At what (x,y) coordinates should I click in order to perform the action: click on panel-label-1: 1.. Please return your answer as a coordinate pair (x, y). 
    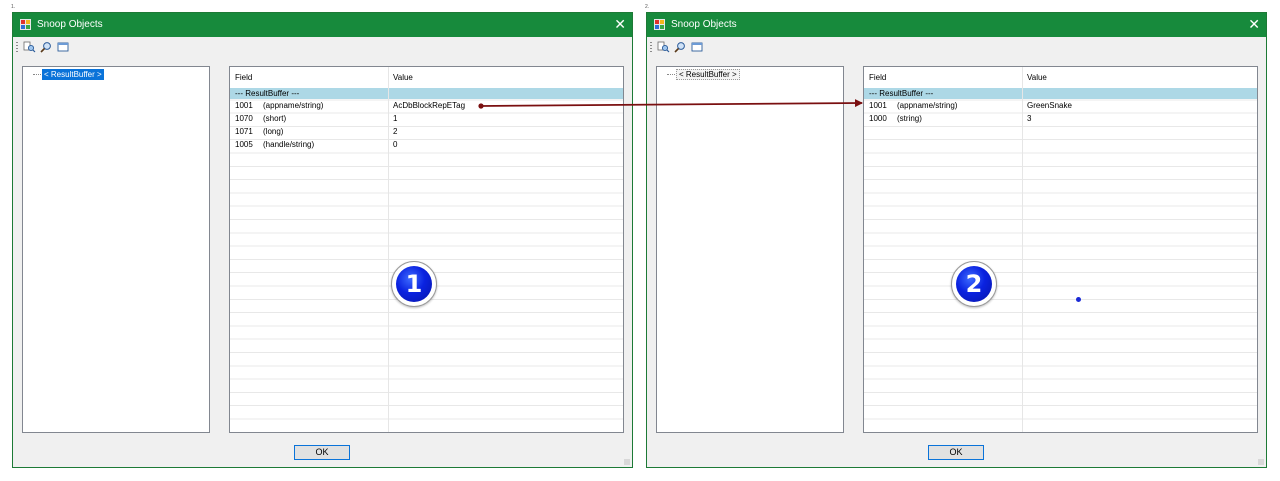
    Looking at the image, I should click on (13, 7).